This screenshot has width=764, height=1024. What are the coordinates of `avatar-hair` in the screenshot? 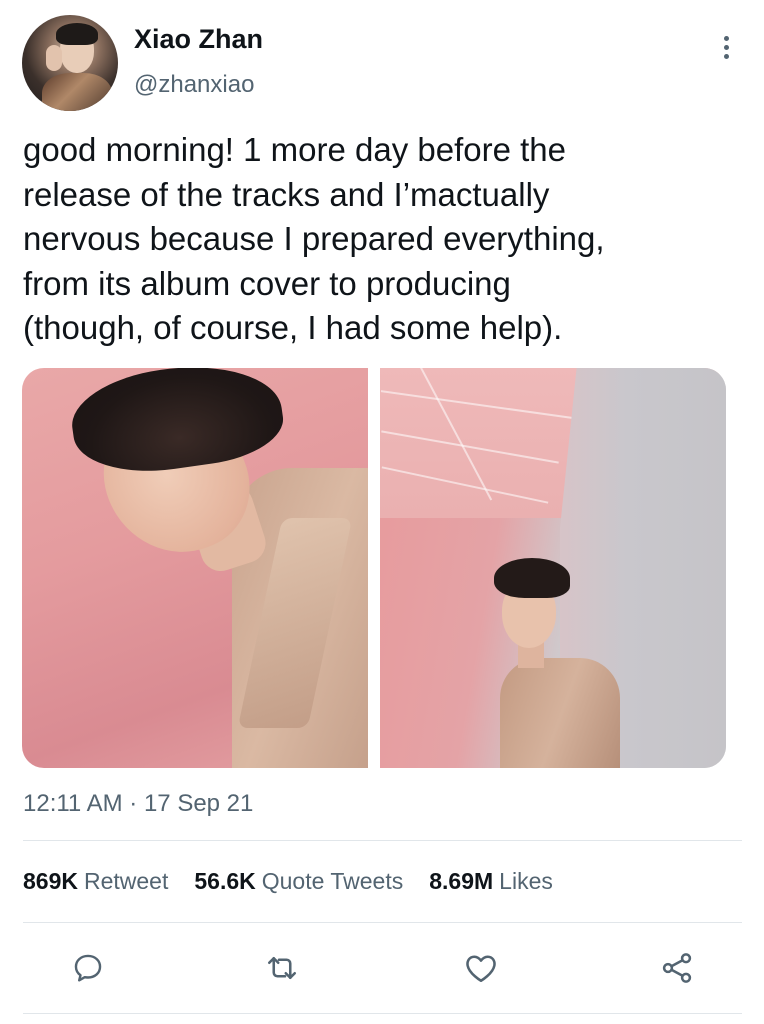 It's located at (77, 34).